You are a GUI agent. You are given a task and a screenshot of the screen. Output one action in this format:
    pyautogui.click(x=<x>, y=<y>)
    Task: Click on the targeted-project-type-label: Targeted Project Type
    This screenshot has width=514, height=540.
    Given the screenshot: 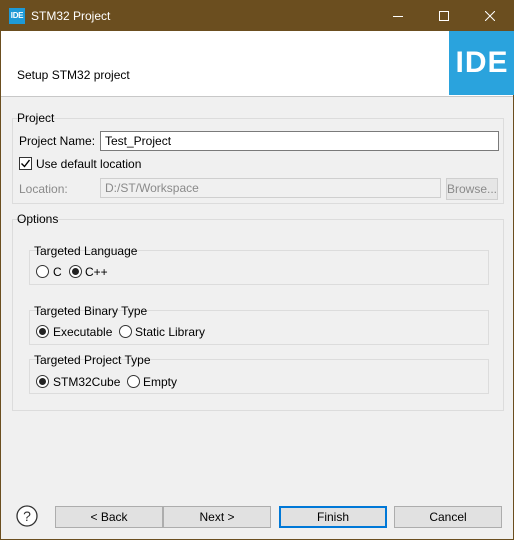 What is the action you would take?
    pyautogui.click(x=92, y=360)
    